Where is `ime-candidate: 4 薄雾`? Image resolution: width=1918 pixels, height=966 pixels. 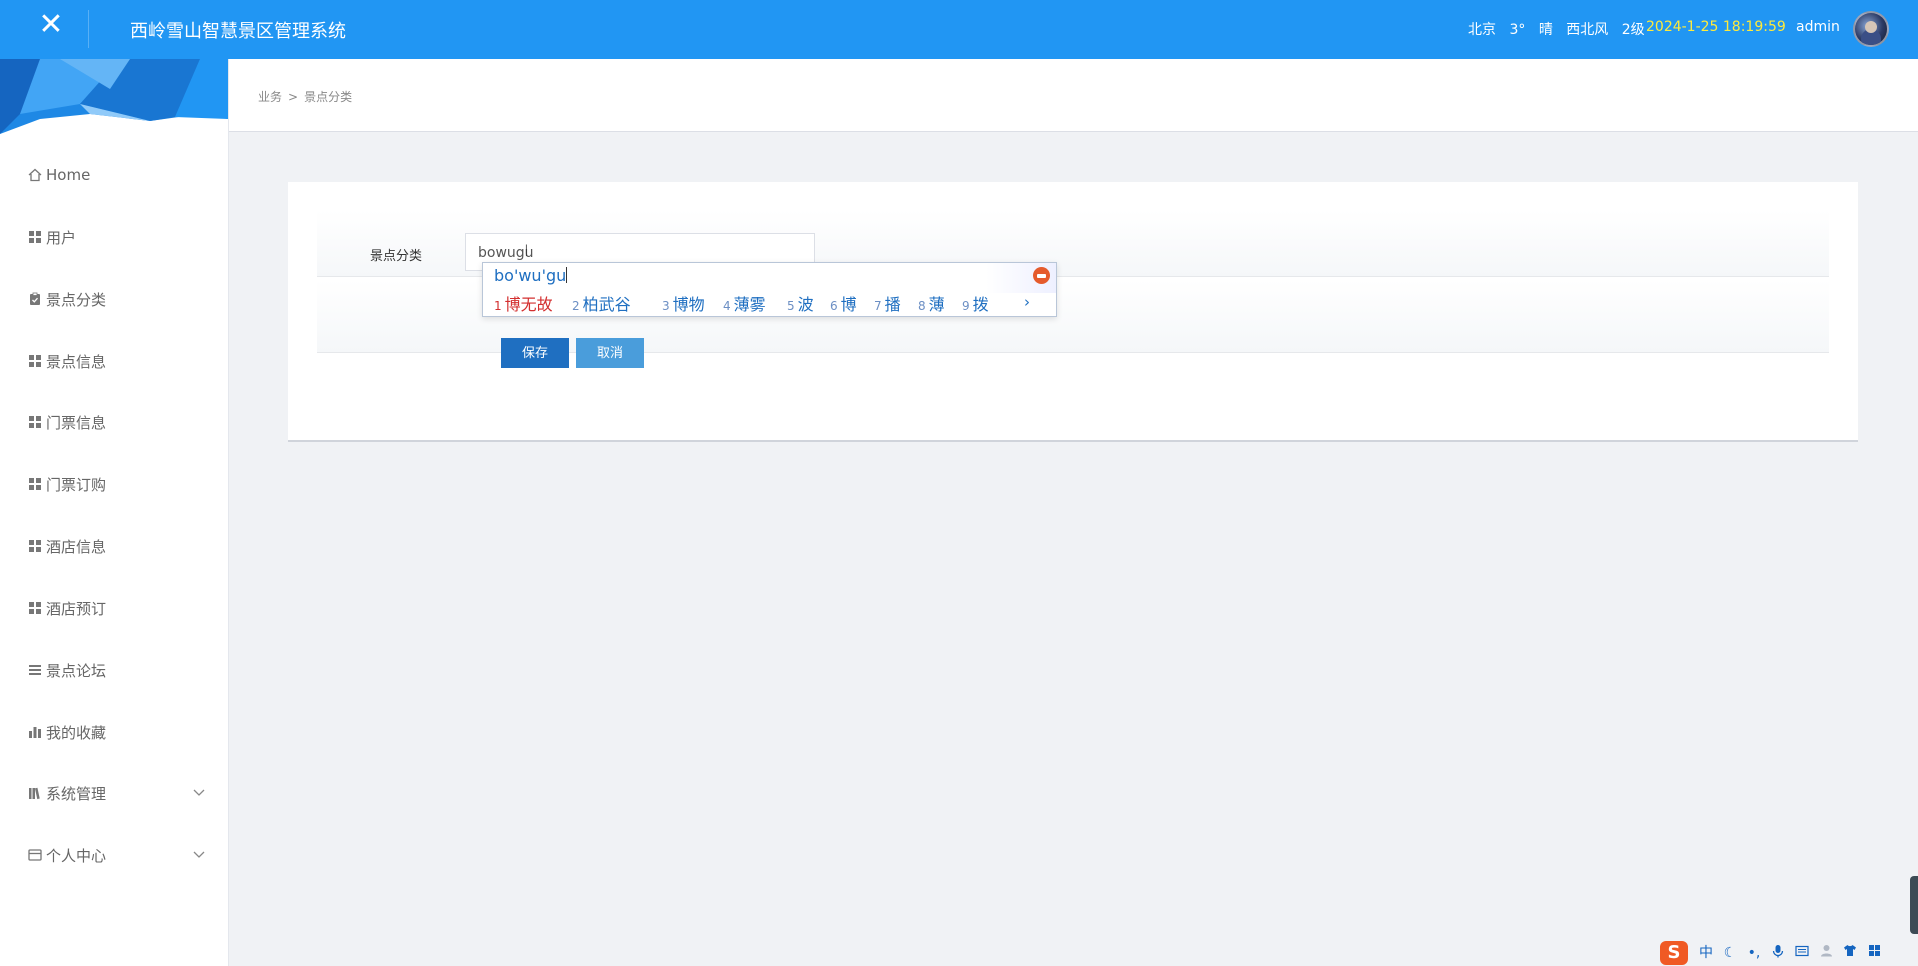 ime-candidate: 4 薄雾 is located at coordinates (744, 303).